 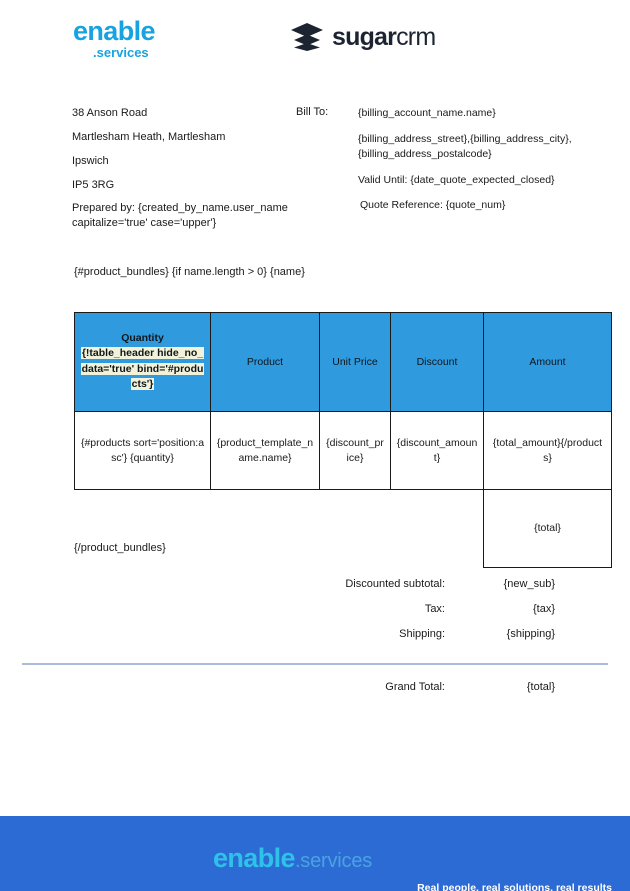 What do you see at coordinates (450, 687) in the screenshot?
I see `grand-total-row: Grand Total: {total}` at bounding box center [450, 687].